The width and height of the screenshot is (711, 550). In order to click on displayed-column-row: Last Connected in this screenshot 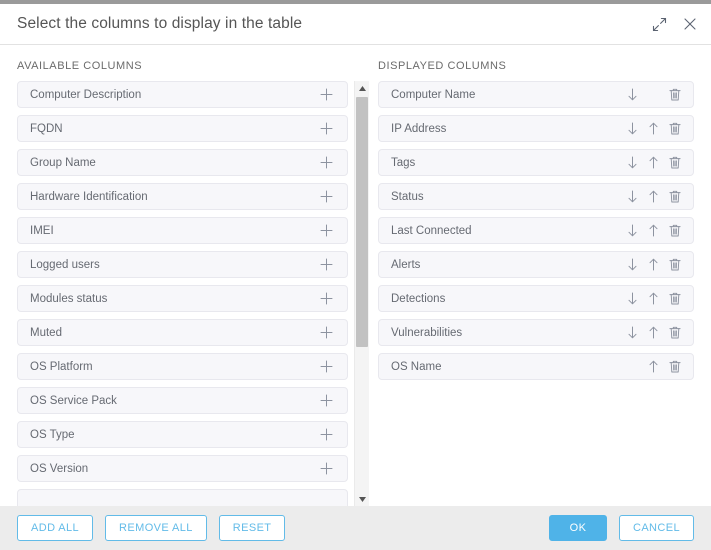, I will do `click(536, 230)`.